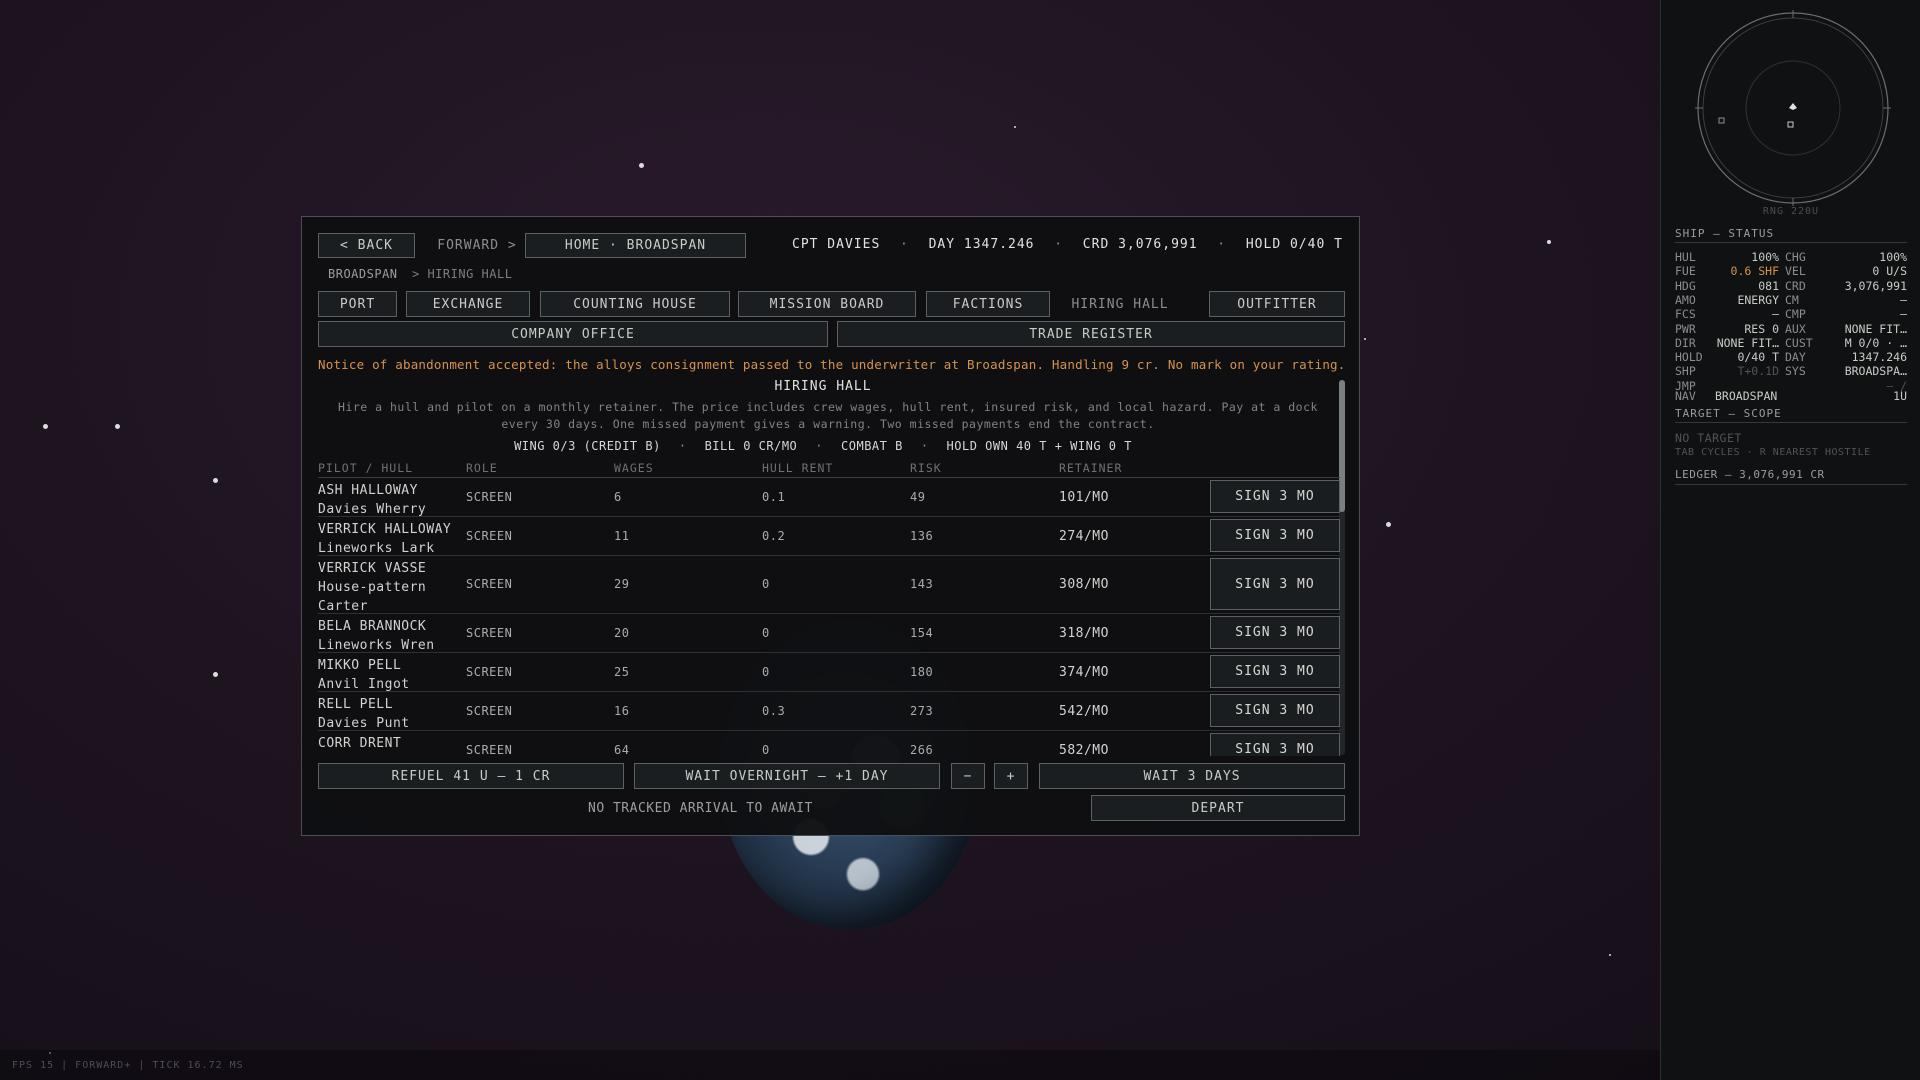 The width and height of the screenshot is (1920, 1080). I want to click on status-key: CMP, so click(1795, 314).